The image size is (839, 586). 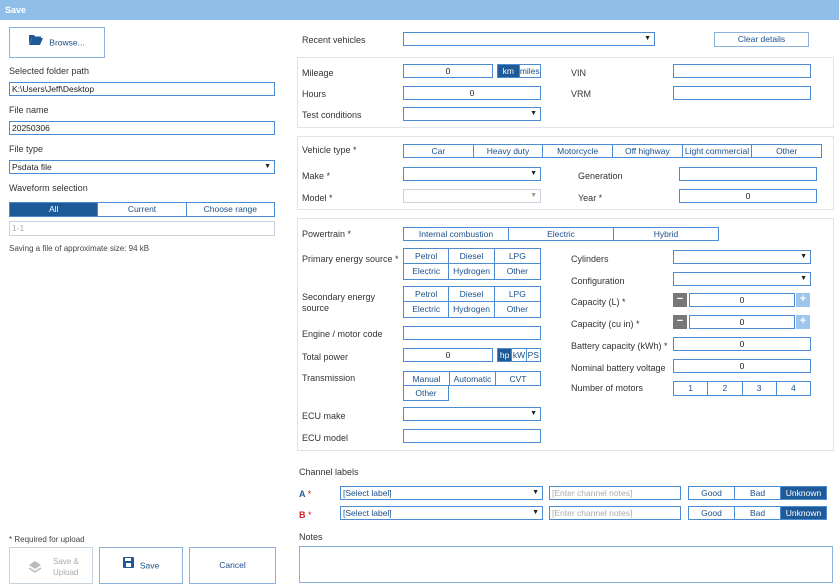 I want to click on transmission-manual: Manual, so click(x=426, y=378).